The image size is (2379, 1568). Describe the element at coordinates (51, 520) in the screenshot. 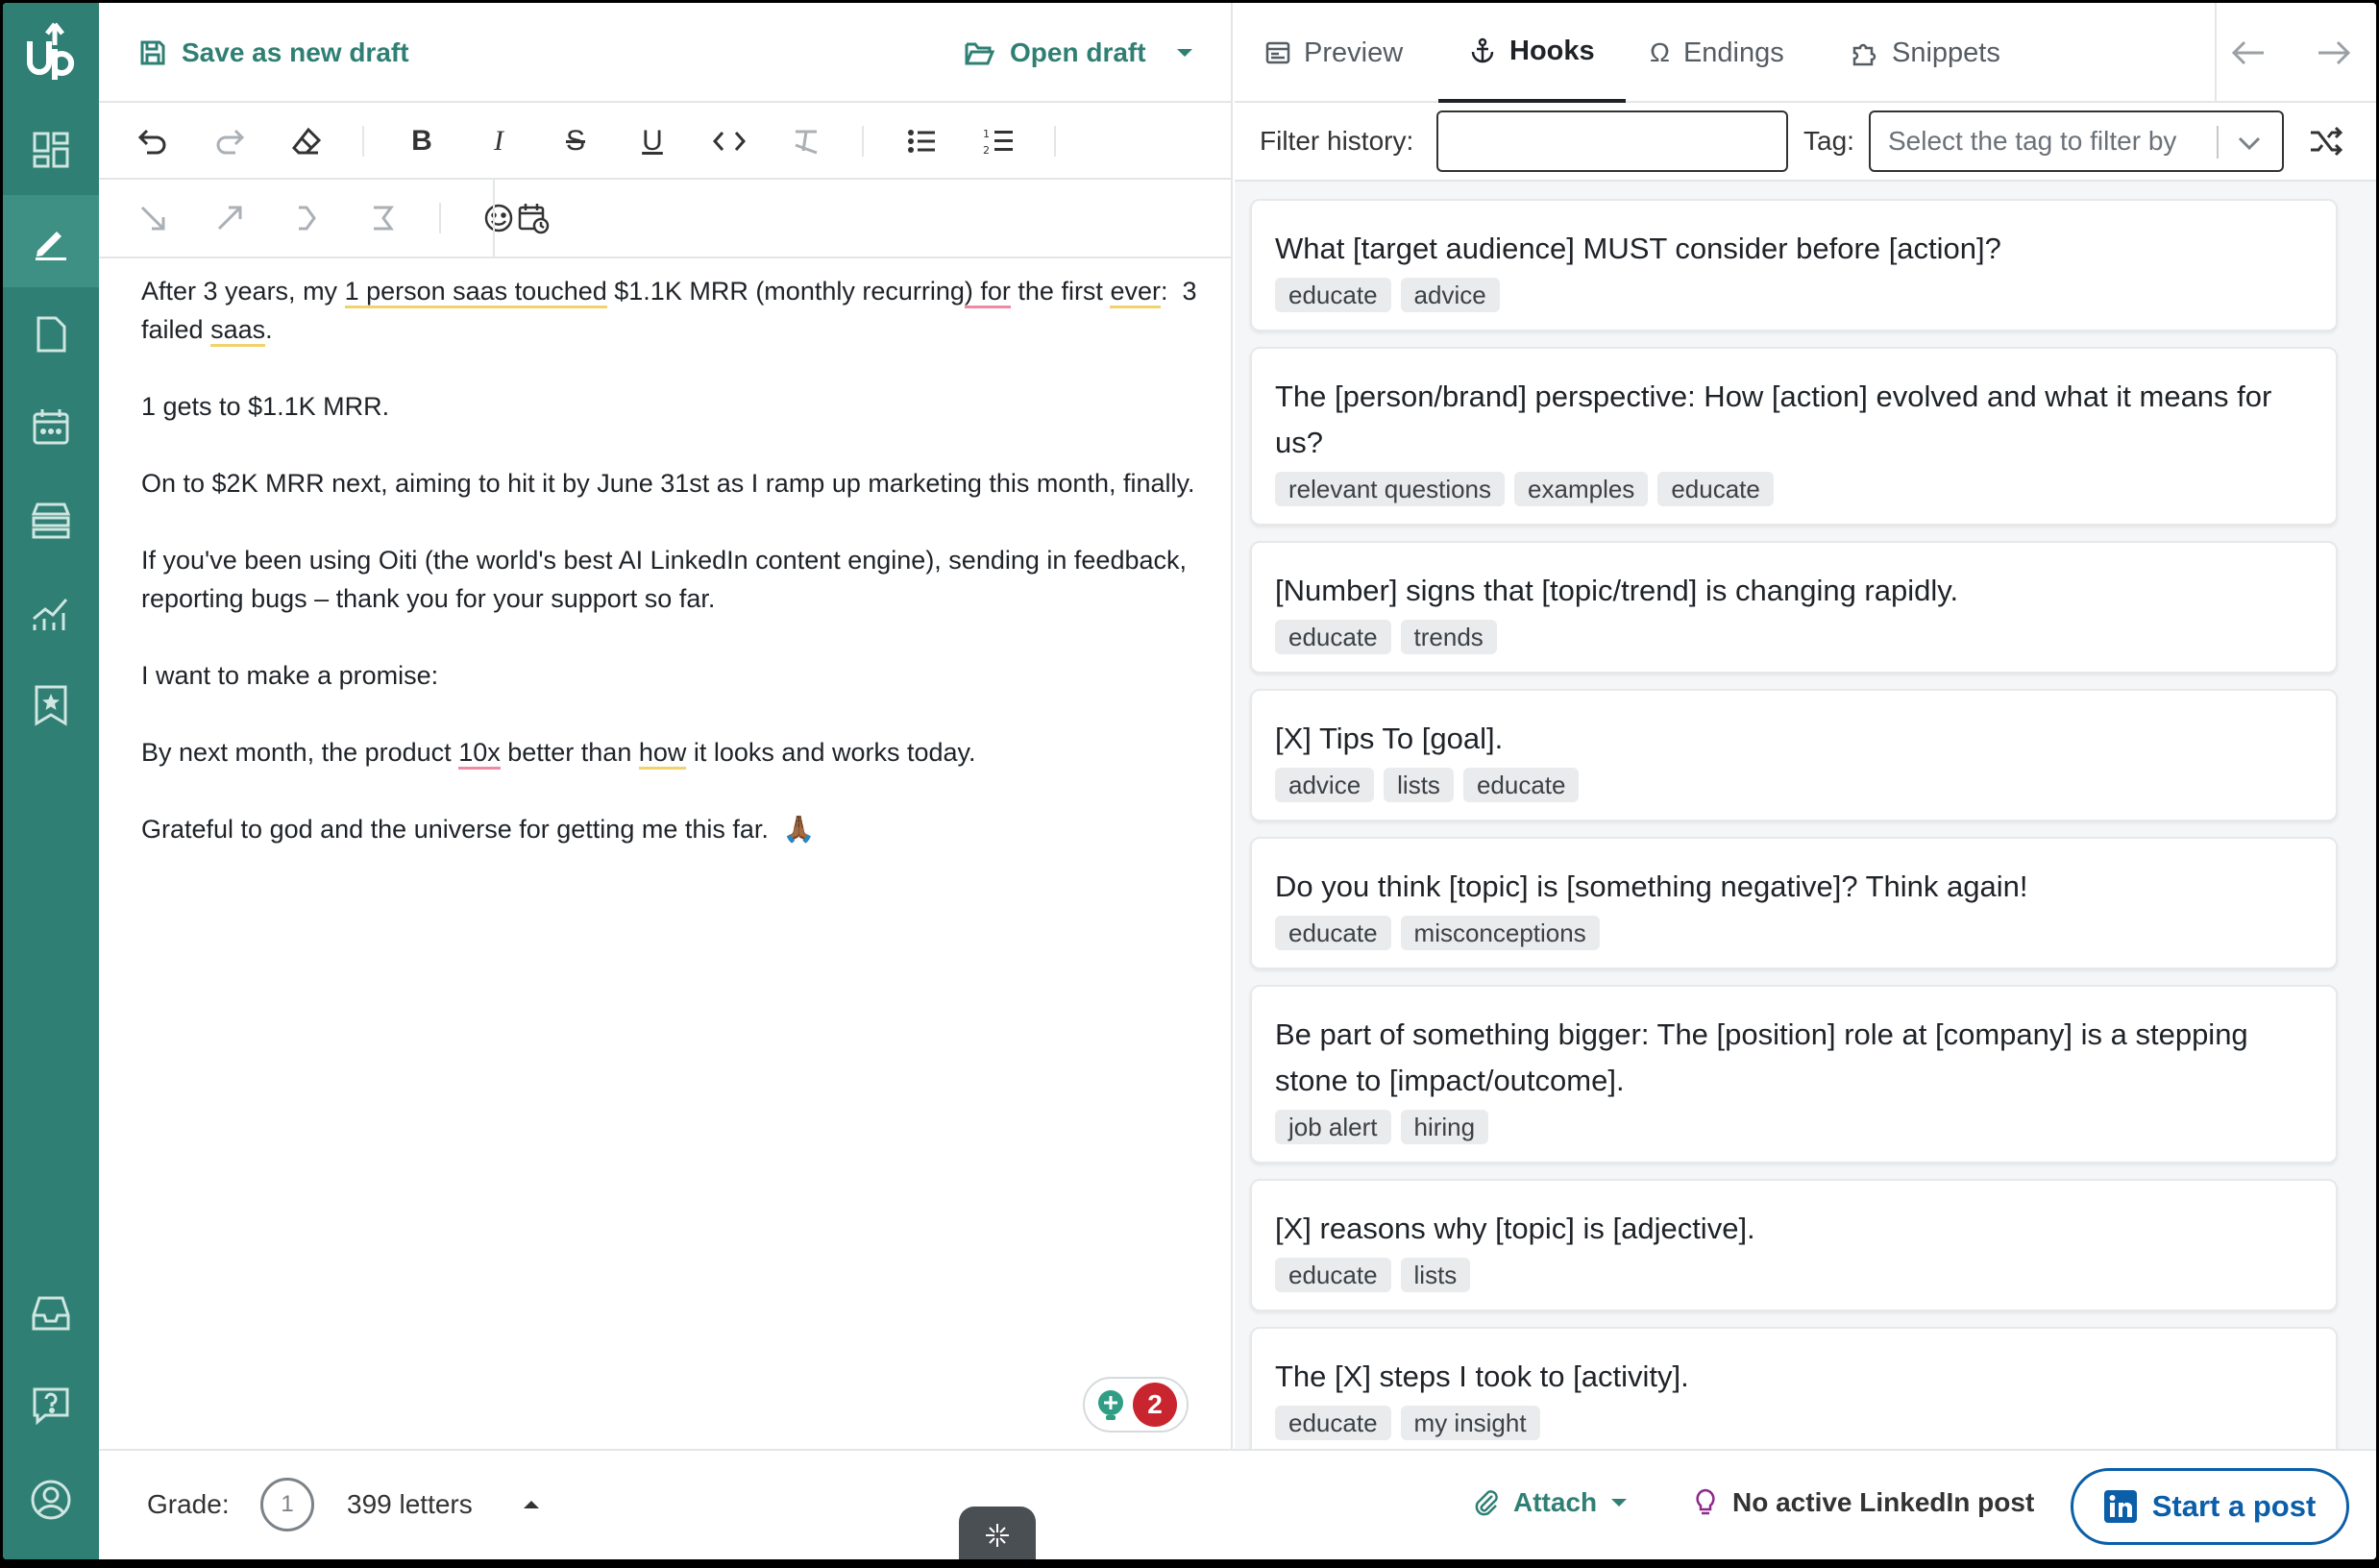

I see `sidebar-item-library` at that location.